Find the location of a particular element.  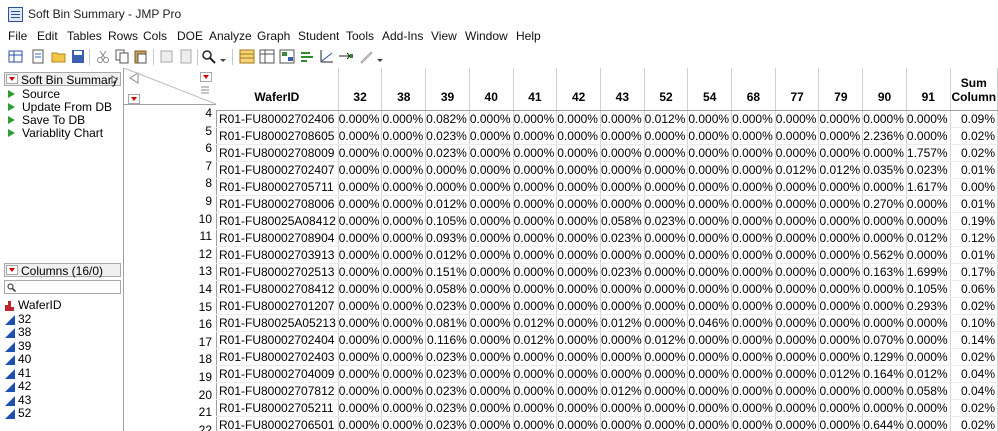

row-number: 10 is located at coordinates (170, 220).